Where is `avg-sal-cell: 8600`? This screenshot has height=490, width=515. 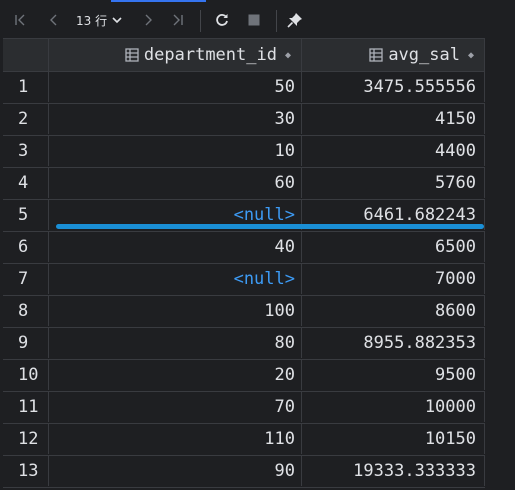
avg-sal-cell: 8600 is located at coordinates (393, 310).